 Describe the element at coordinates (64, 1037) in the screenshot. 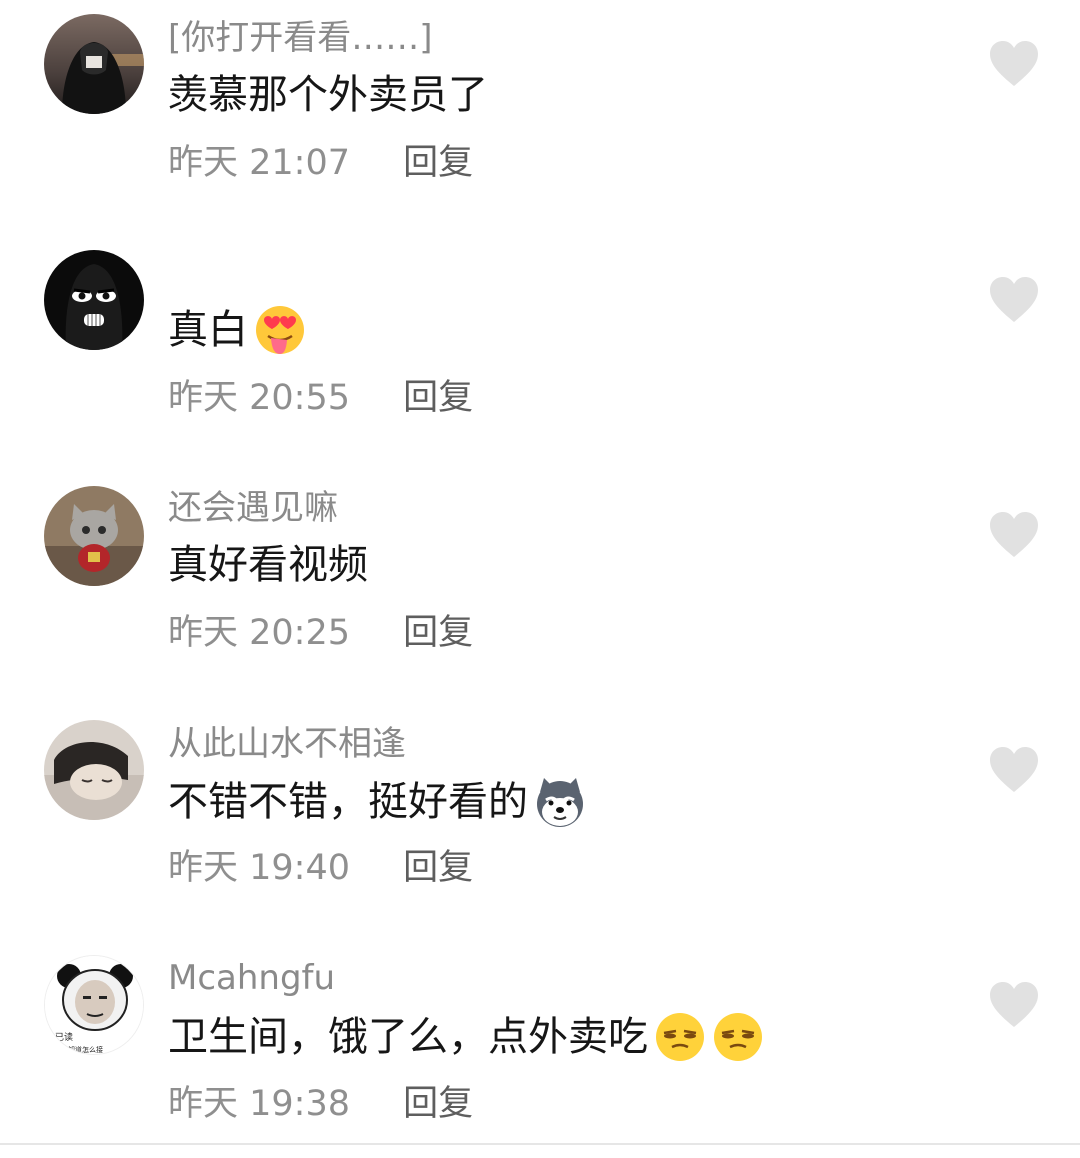

I see `avatar-caption: 已读` at that location.